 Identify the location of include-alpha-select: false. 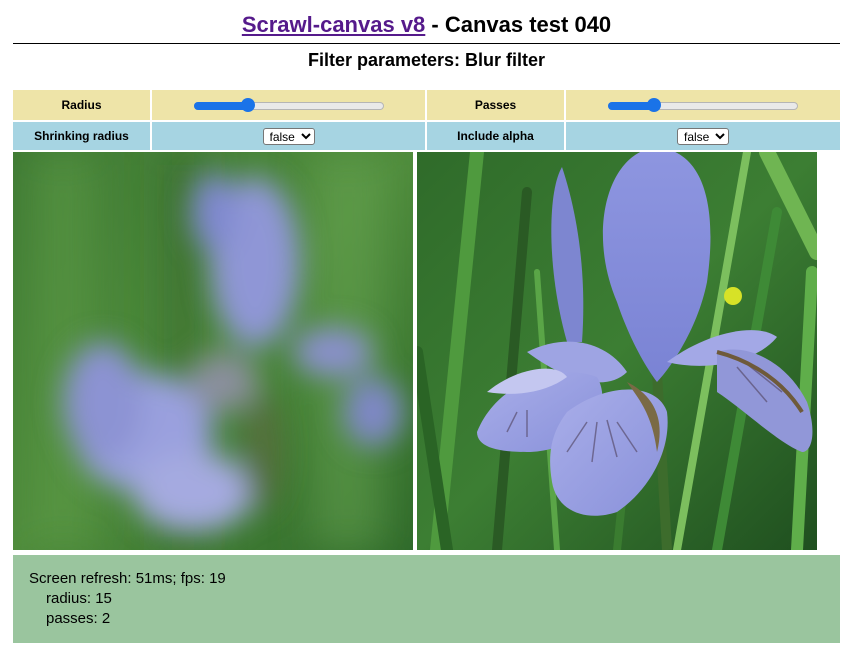
(703, 136).